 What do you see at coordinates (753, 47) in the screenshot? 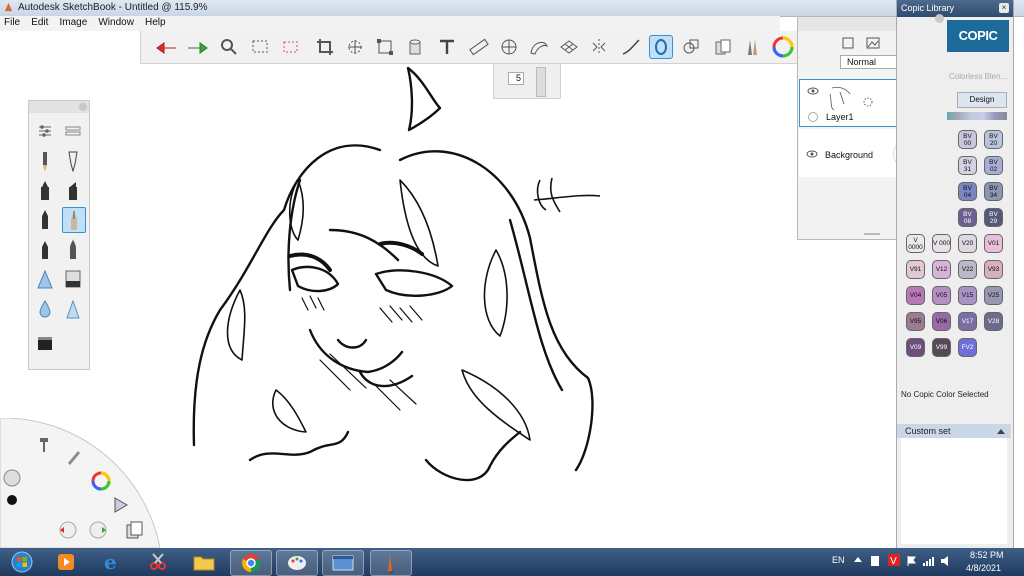
I see `brush-library-icon` at bounding box center [753, 47].